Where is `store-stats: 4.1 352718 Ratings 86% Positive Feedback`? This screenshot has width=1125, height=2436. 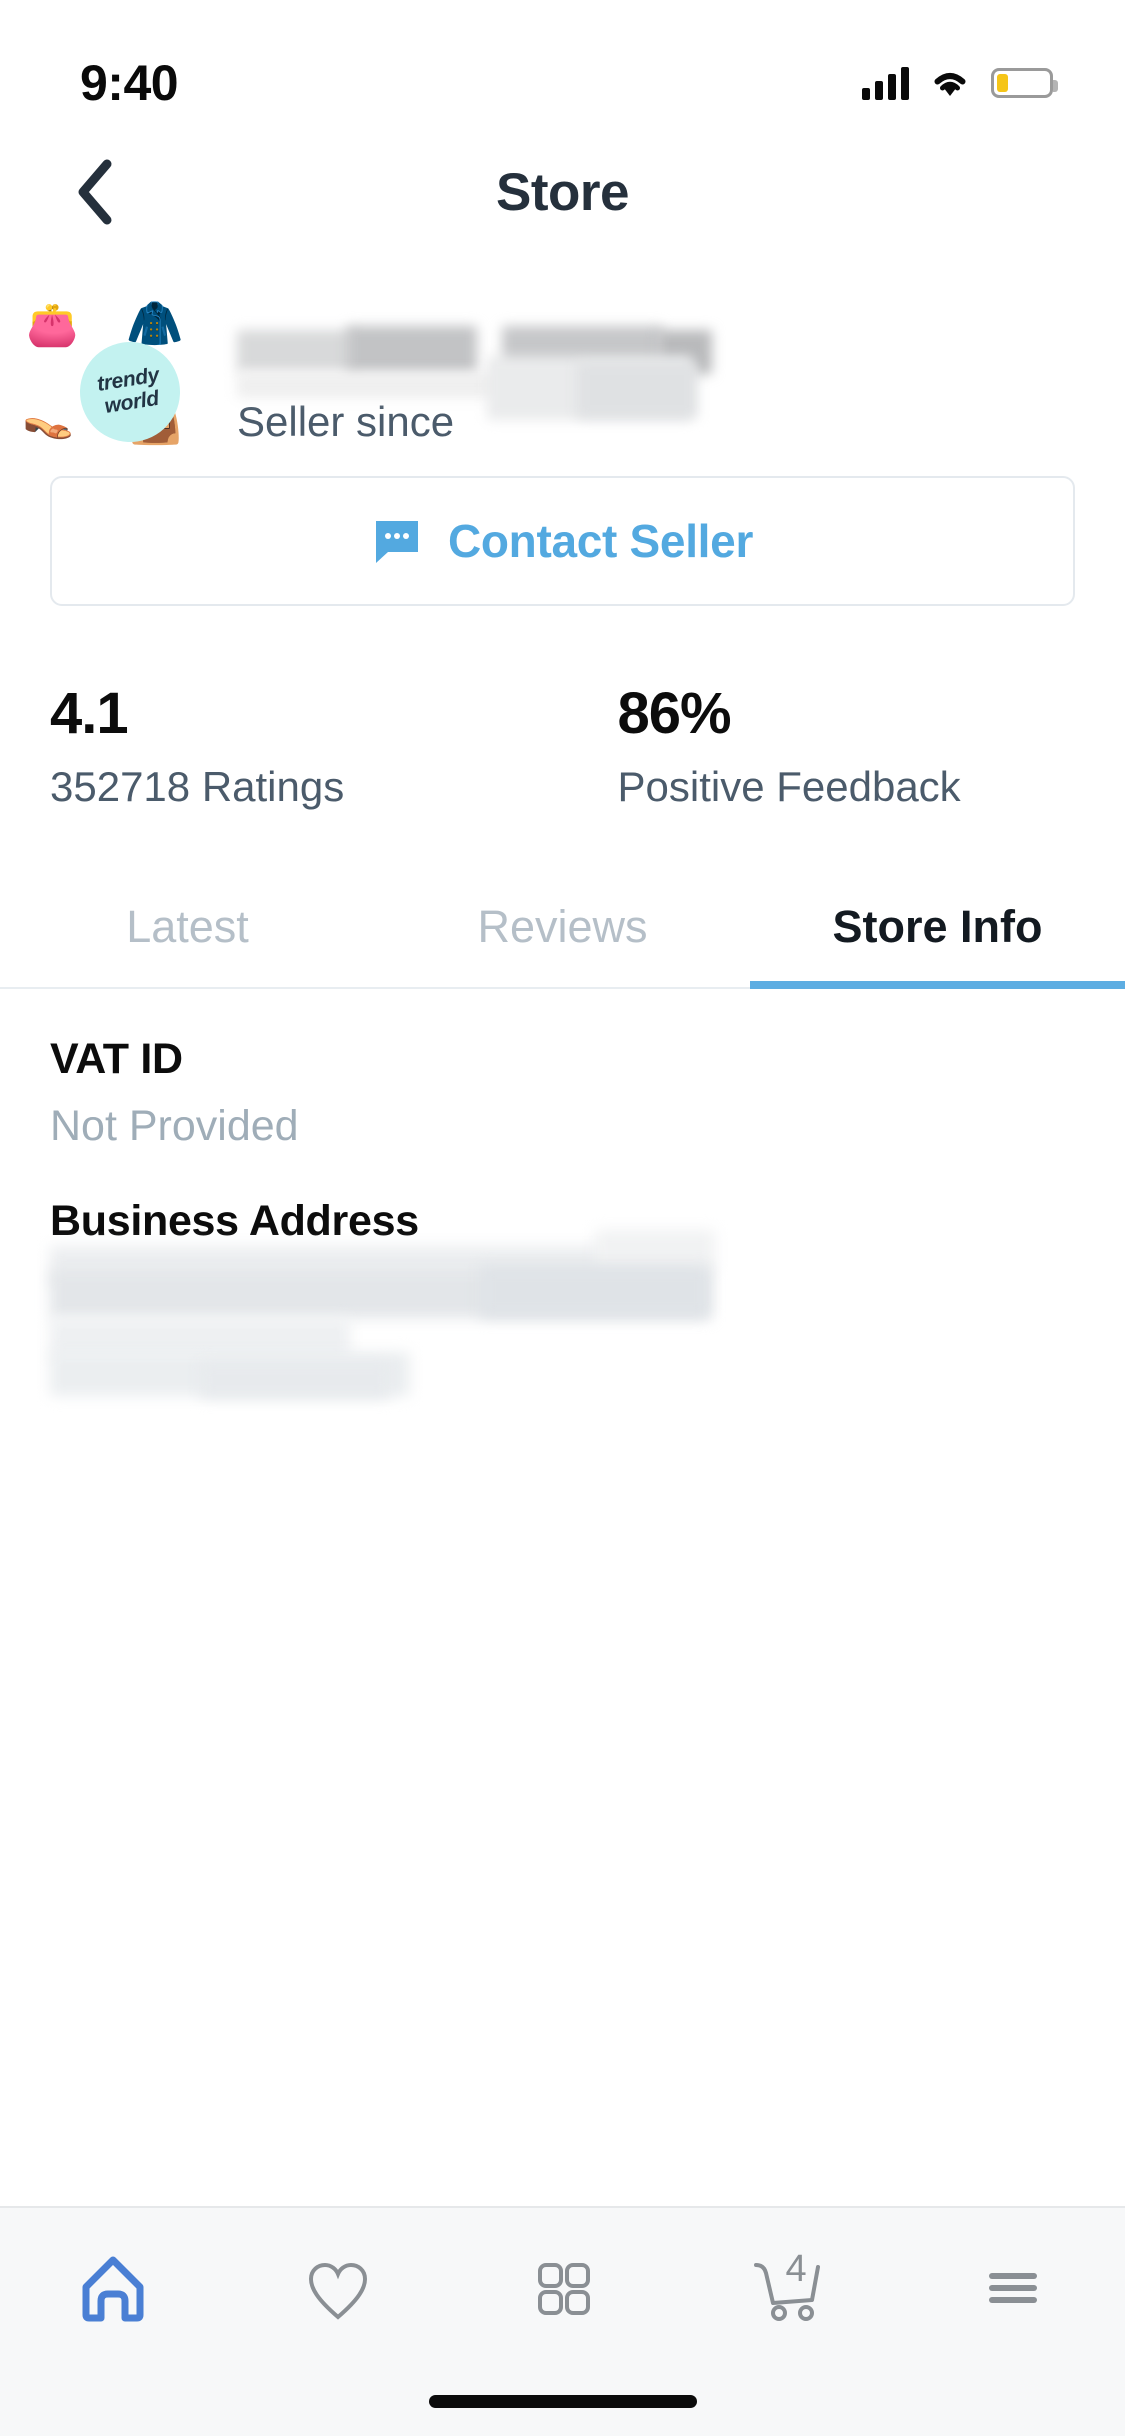 store-stats: 4.1 352718 Ratings 86% Positive Feedback is located at coordinates (562, 708).